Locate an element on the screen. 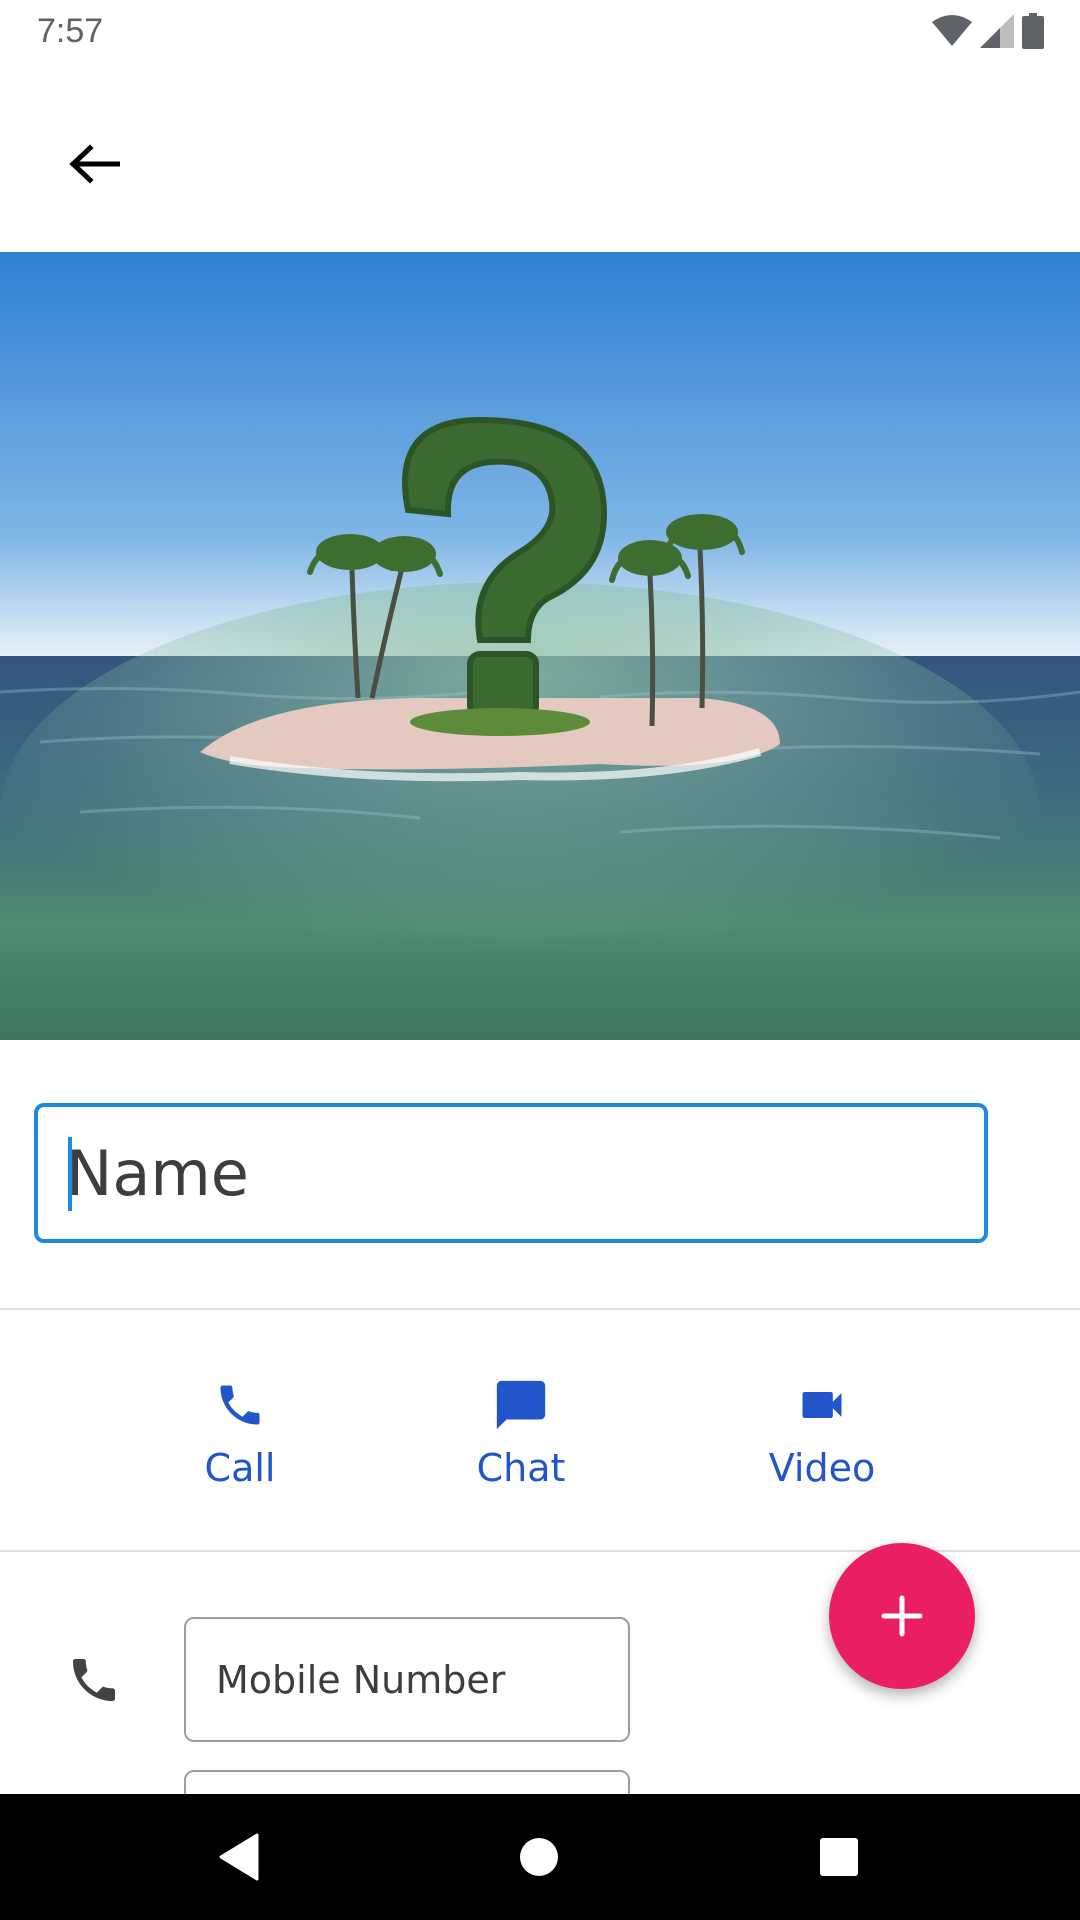  chat-label: Chat is located at coordinates (521, 1468).